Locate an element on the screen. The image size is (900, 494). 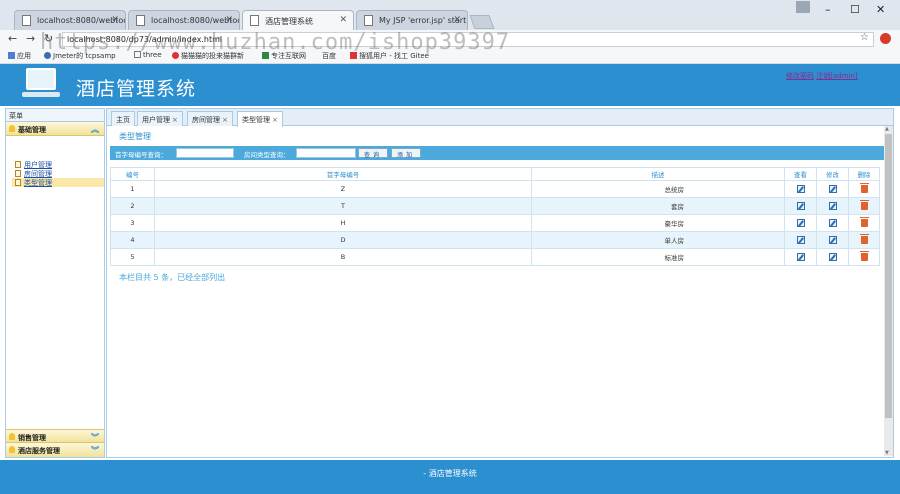
tab-home: 主页 is located at coordinates (123, 118).